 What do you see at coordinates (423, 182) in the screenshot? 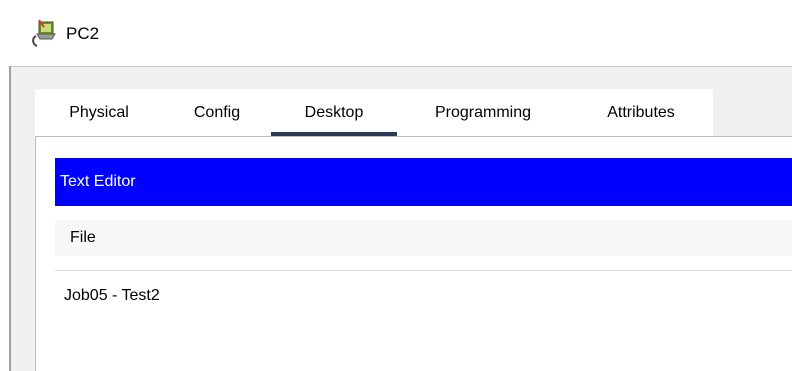
I see `text-editor-title-bar: Text Editor` at bounding box center [423, 182].